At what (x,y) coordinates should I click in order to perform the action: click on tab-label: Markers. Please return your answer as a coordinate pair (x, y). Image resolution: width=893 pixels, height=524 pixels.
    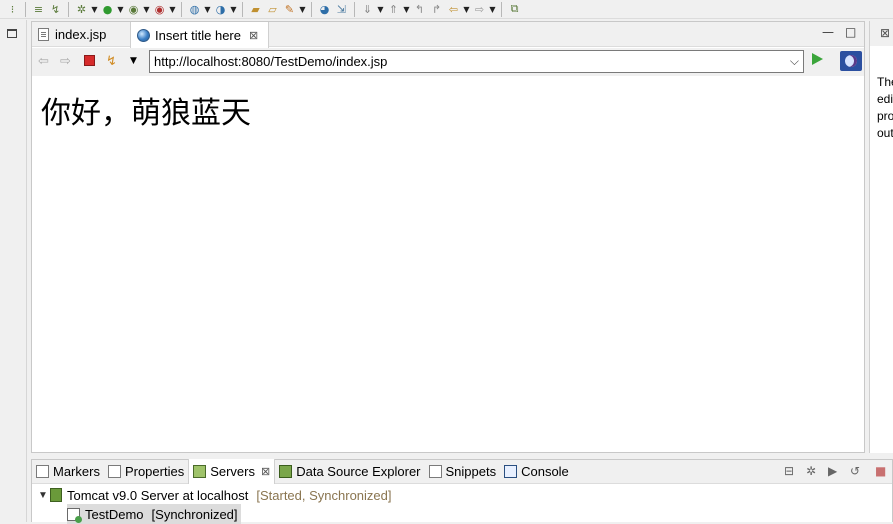
    Looking at the image, I should click on (76, 471).